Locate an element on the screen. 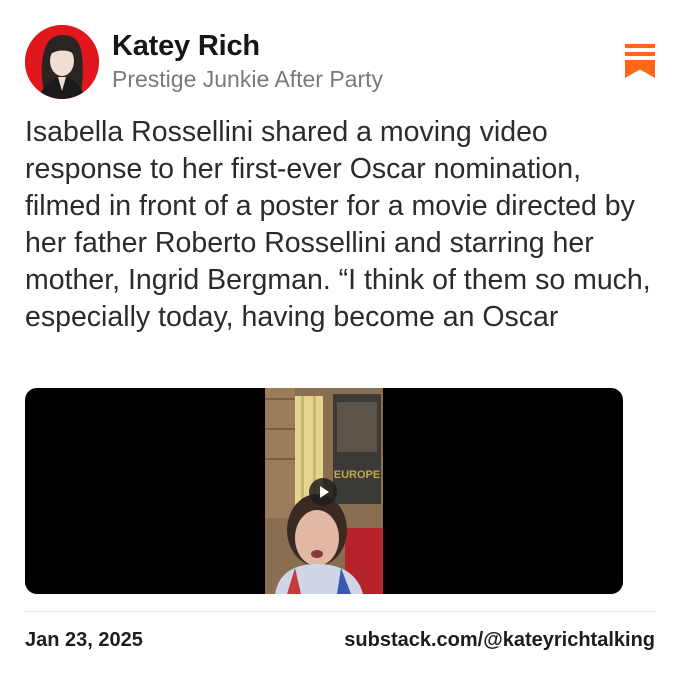 This screenshot has width=680, height=680. play-icon is located at coordinates (323, 492).